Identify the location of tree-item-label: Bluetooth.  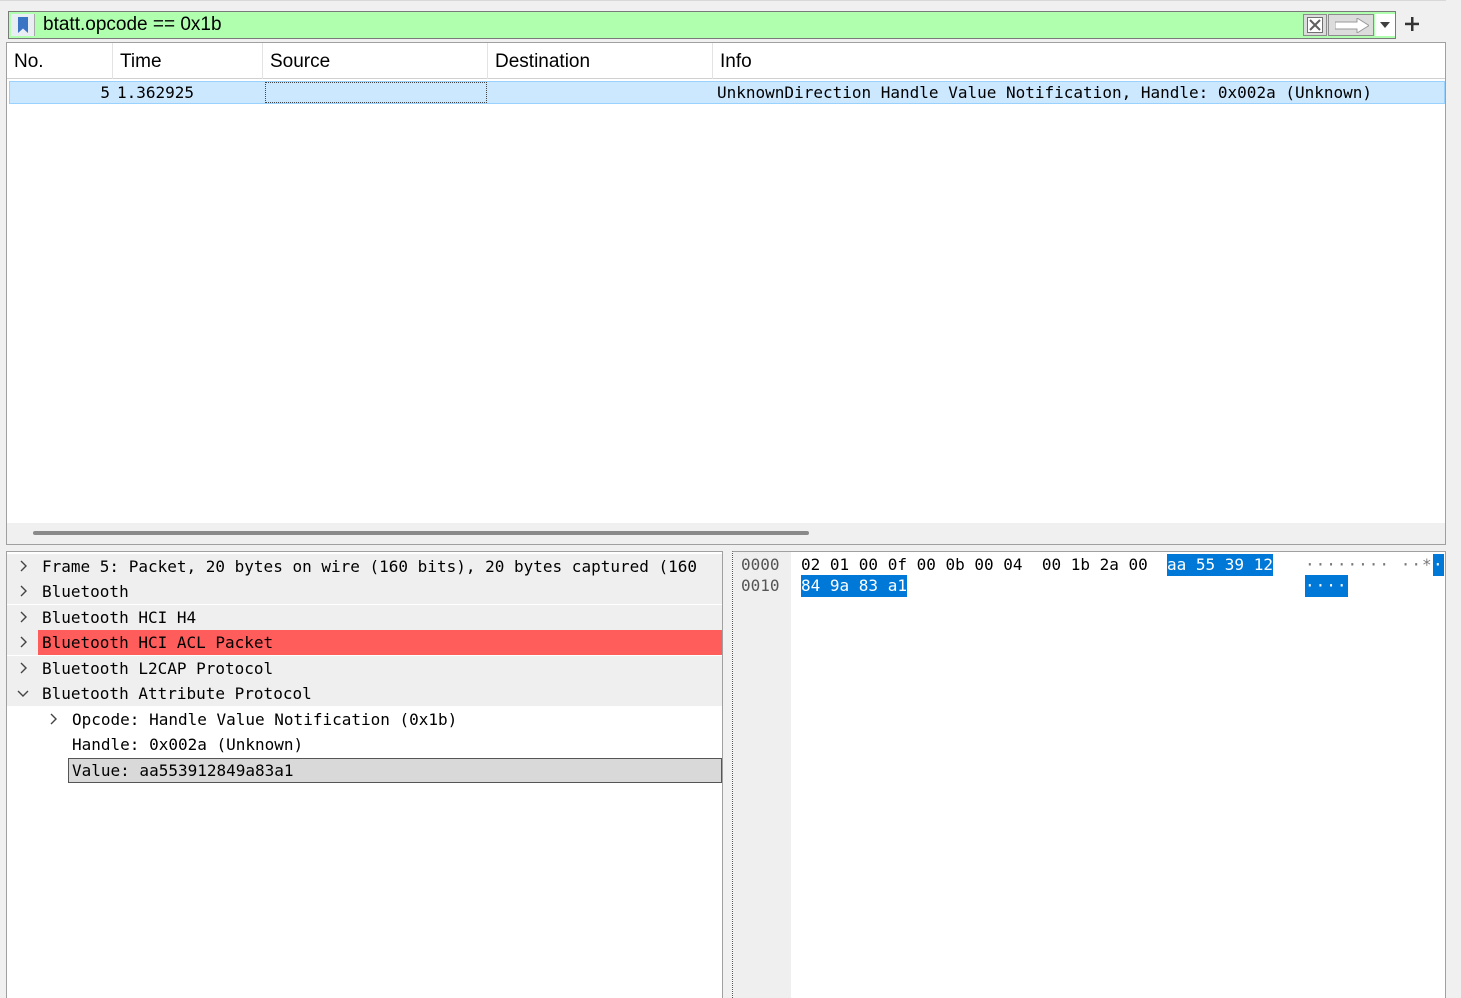
(85, 591).